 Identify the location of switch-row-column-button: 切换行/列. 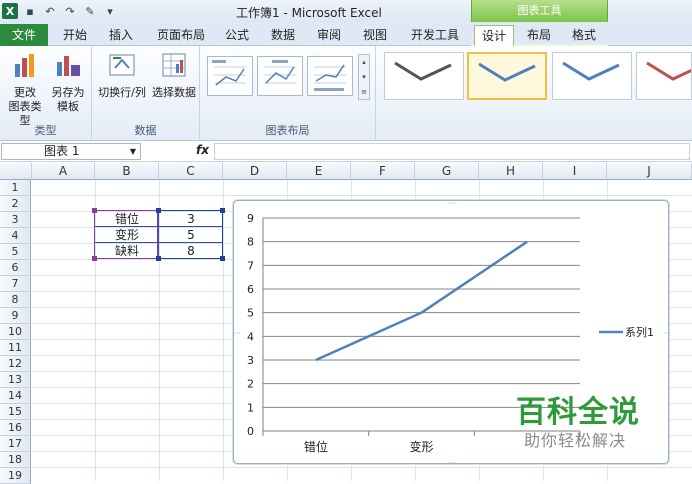
(122, 75).